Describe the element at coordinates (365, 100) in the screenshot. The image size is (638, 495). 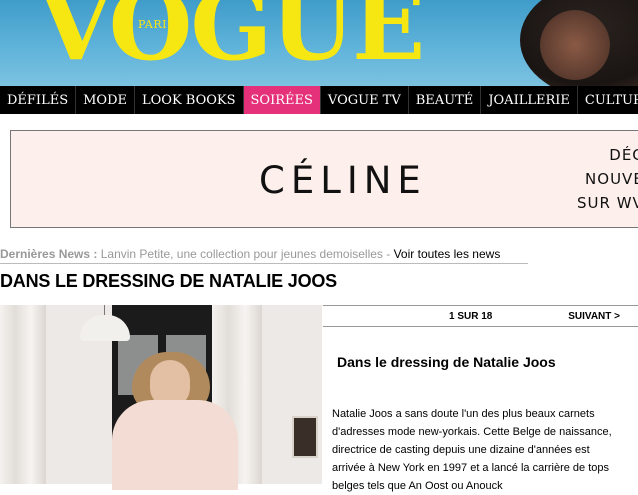
I see `nav-item-vogue-tv: VOGUE TV` at that location.